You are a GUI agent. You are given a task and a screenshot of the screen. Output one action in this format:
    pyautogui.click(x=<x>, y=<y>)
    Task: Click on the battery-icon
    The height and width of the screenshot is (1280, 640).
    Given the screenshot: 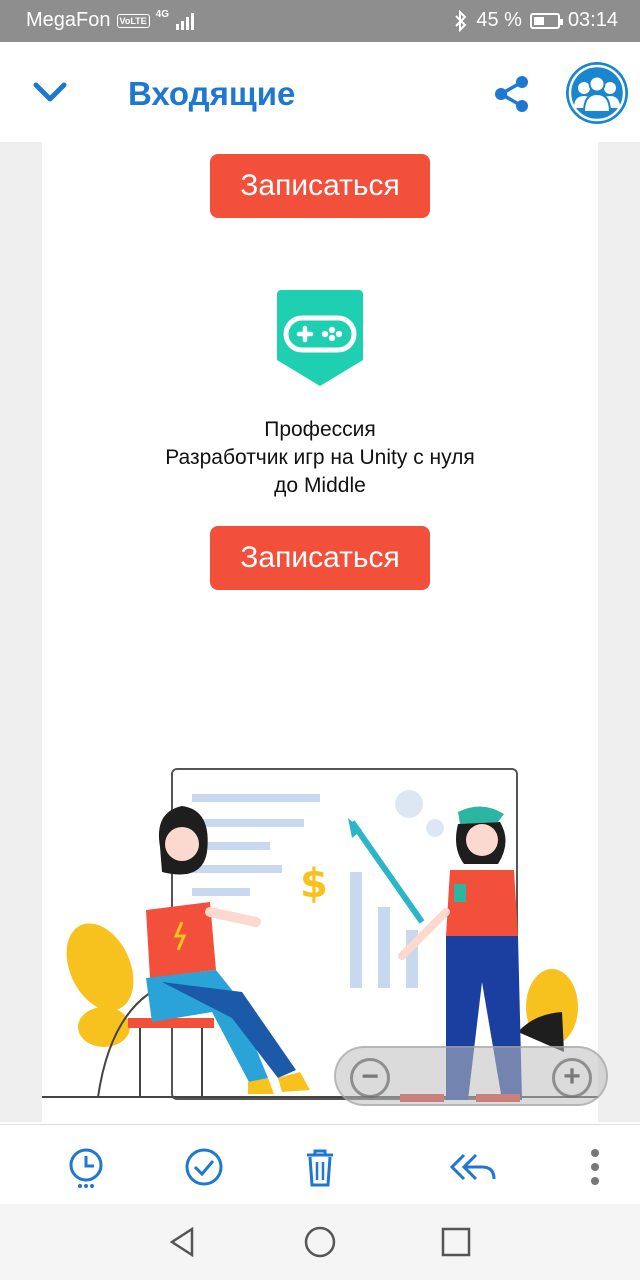 What is the action you would take?
    pyautogui.click(x=546, y=20)
    